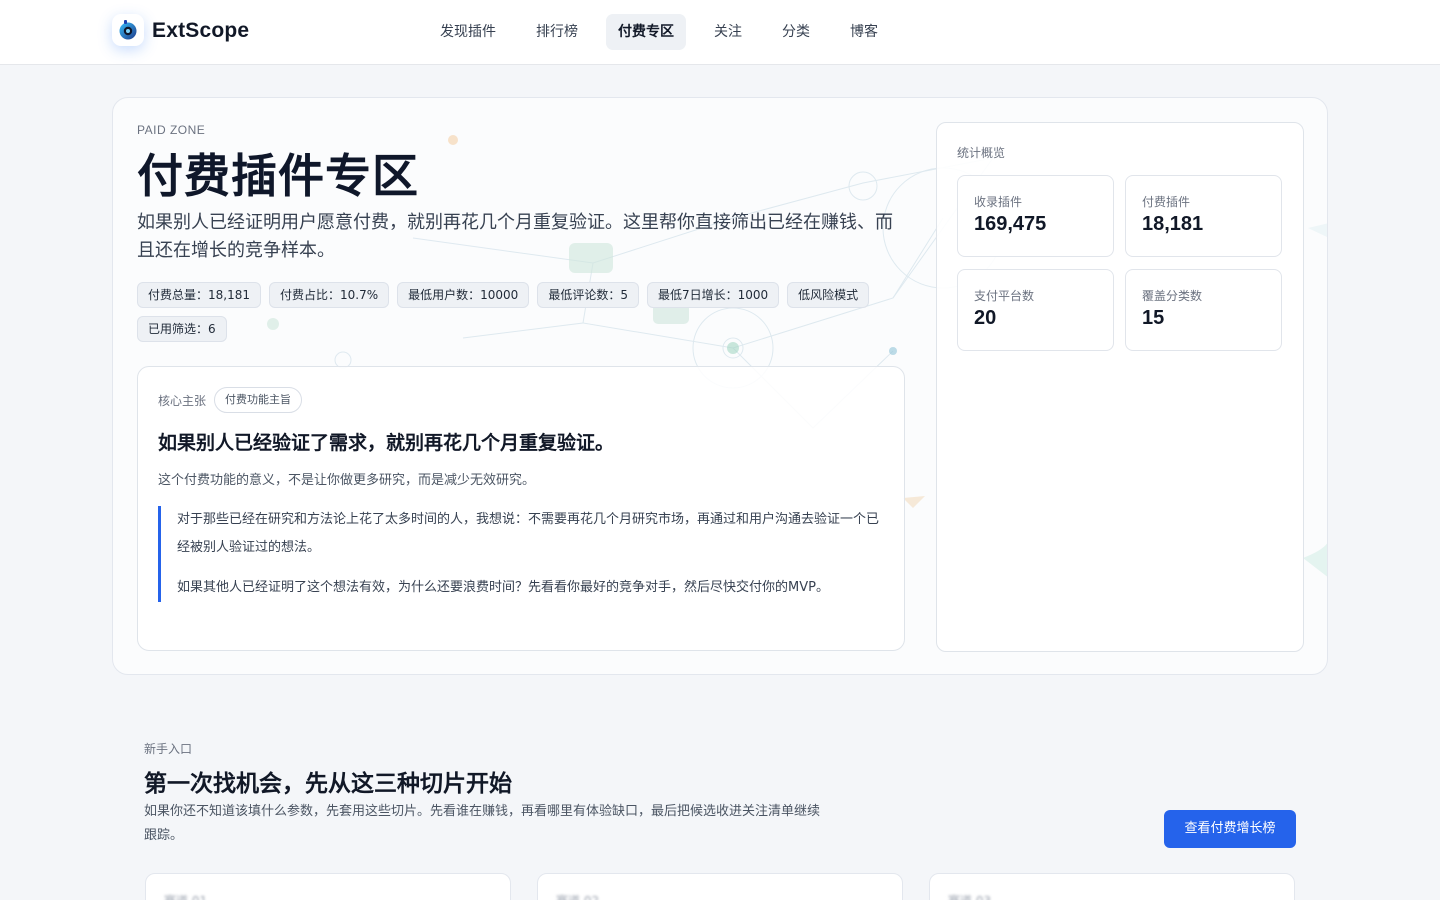 The height and width of the screenshot is (900, 1440). What do you see at coordinates (171, 130) in the screenshot?
I see `hero-eyebrow: PAID ZONE` at bounding box center [171, 130].